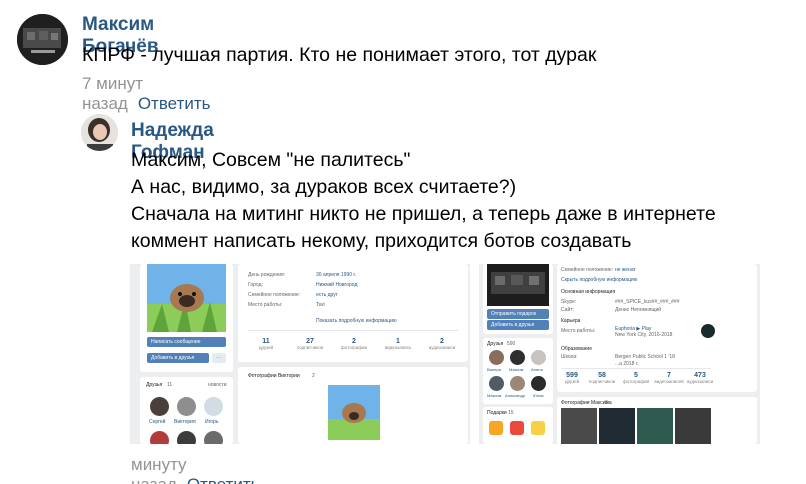  I want to click on counter-followers: 27 подписчиков, so click(310, 344).